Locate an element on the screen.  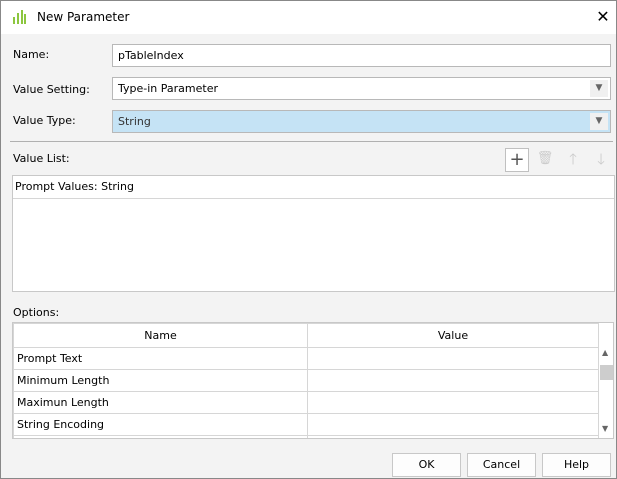
column-header-name: Name is located at coordinates (160, 335).